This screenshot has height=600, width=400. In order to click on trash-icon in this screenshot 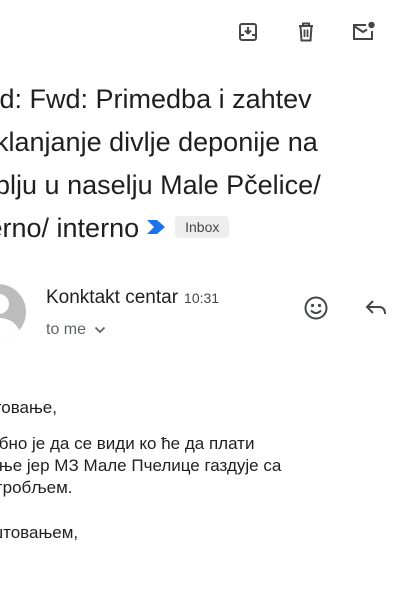, I will do `click(306, 32)`.